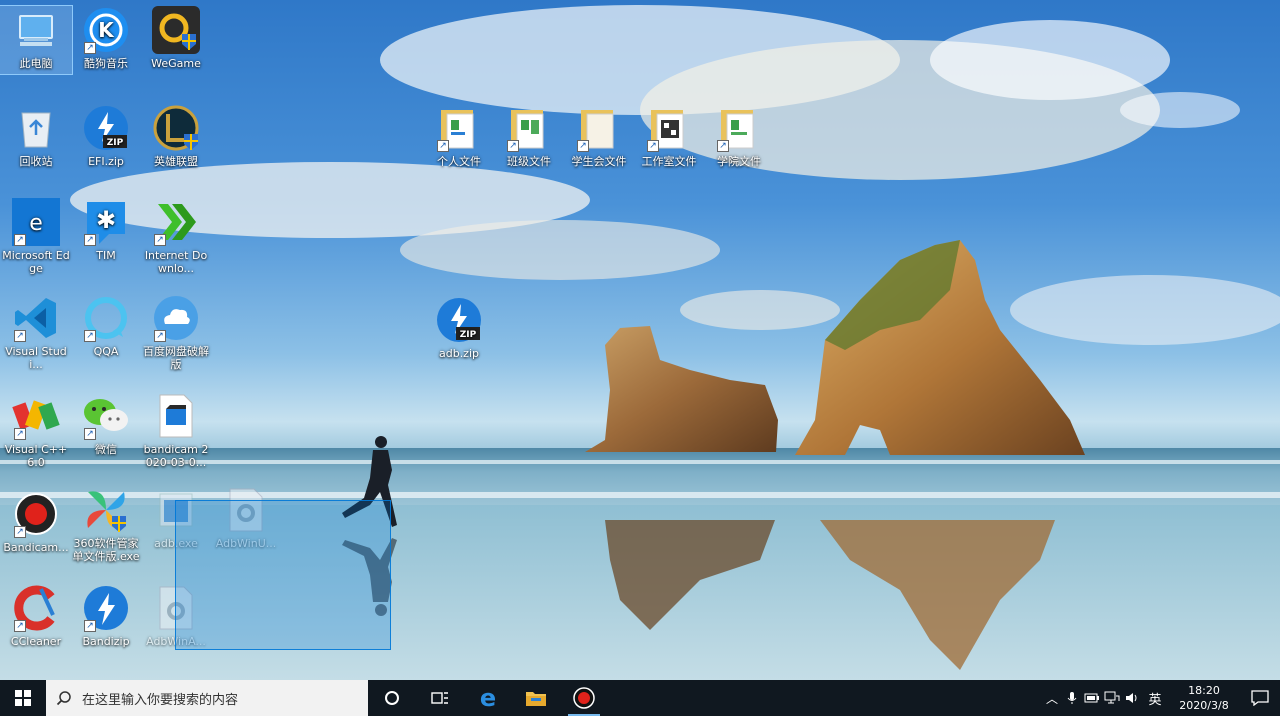 The width and height of the screenshot is (1280, 716). What do you see at coordinates (36, 63) in the screenshot?
I see `desktop-icon-label: 此电脑` at bounding box center [36, 63].